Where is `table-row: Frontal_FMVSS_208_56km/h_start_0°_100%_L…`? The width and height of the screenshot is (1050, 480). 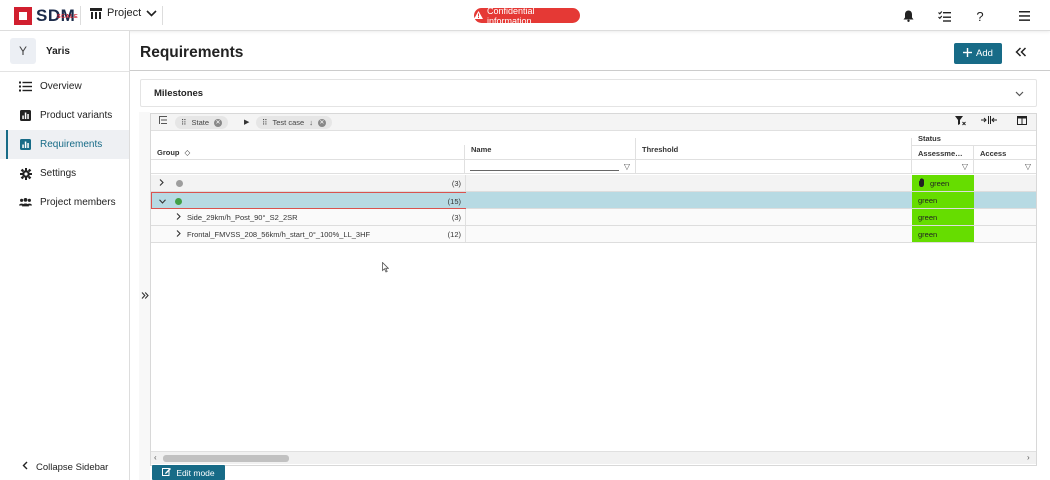 table-row: Frontal_FMVSS_208_56km/h_start_0°_100%_L… is located at coordinates (593, 234).